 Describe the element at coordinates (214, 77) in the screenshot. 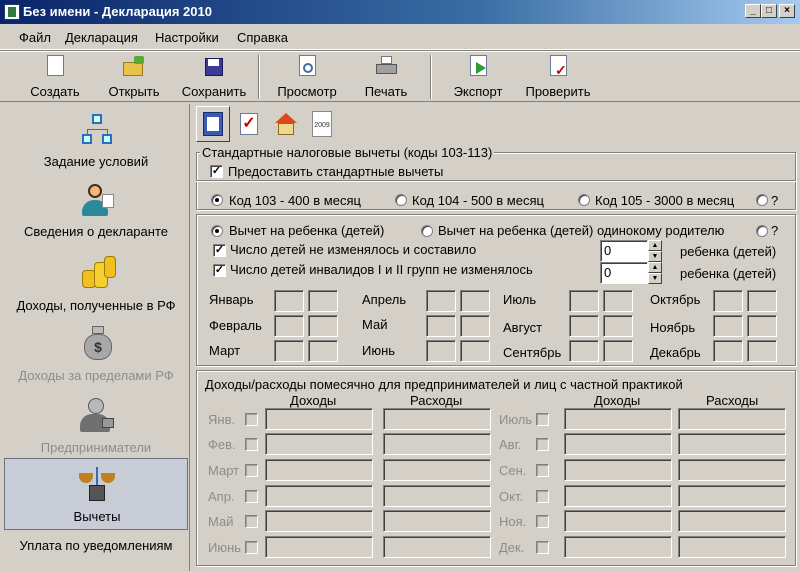

I see `save-button: Сохранить` at that location.